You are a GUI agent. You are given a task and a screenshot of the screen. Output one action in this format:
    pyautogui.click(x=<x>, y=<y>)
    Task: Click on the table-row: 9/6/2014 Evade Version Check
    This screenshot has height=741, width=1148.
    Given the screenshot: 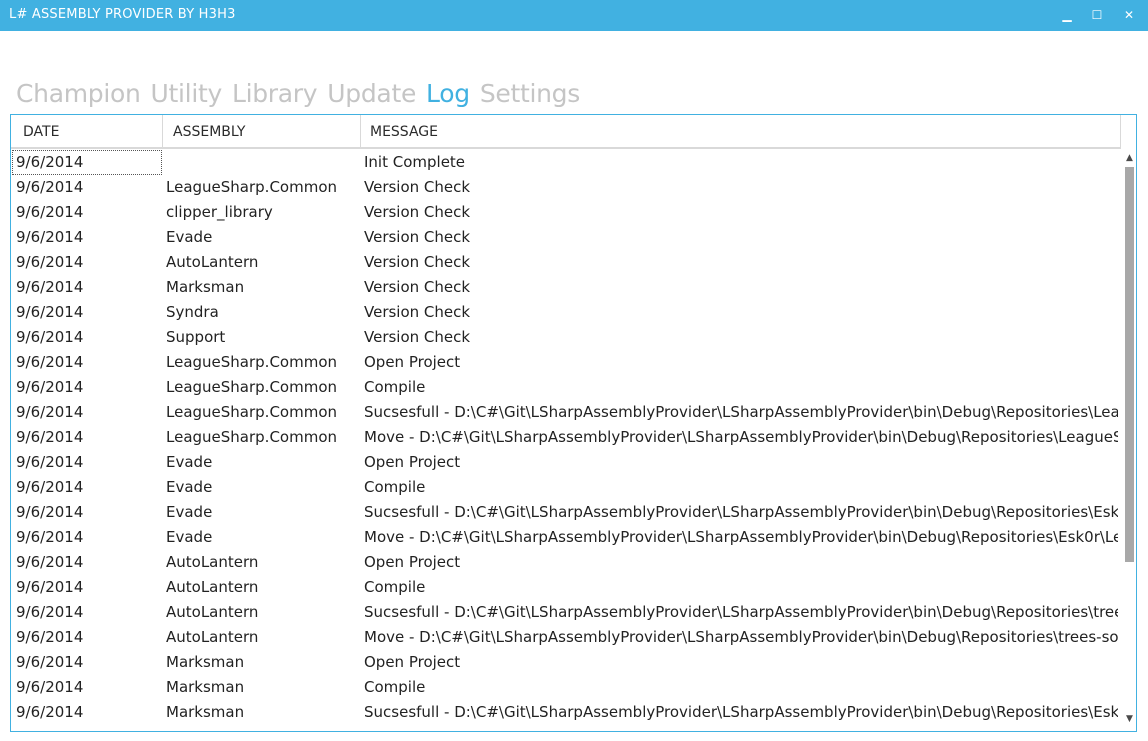 What is the action you would take?
    pyautogui.click(x=565, y=237)
    